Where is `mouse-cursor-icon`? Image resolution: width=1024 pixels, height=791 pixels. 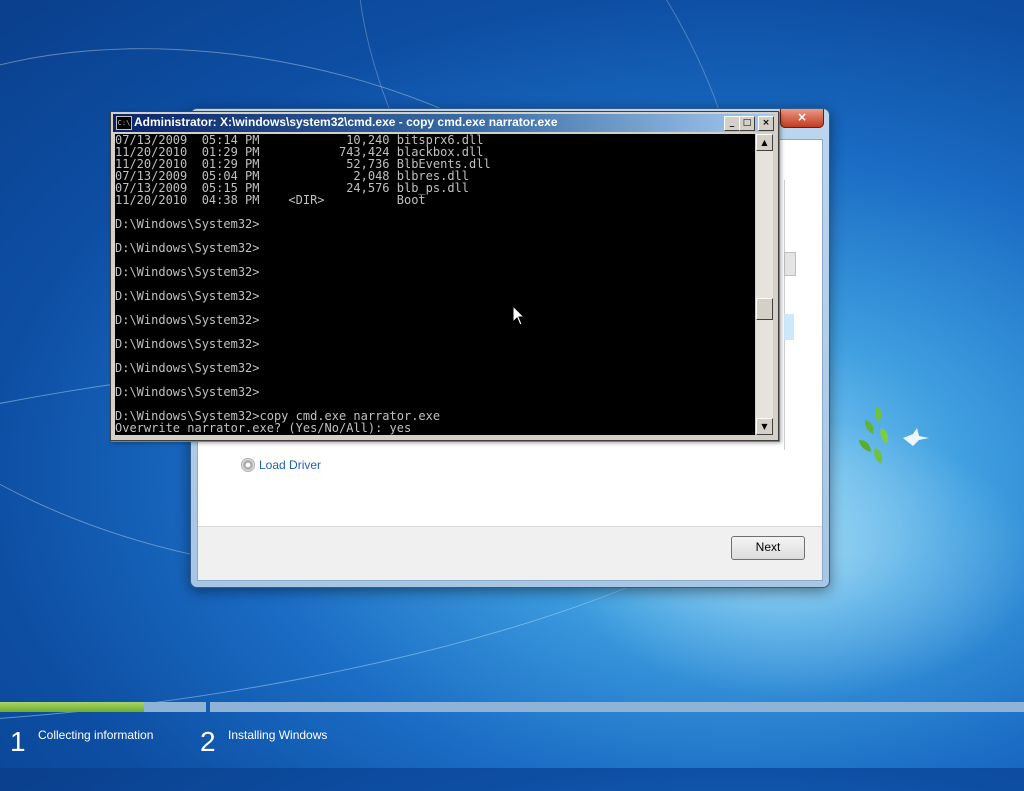 mouse-cursor-icon is located at coordinates (519, 315).